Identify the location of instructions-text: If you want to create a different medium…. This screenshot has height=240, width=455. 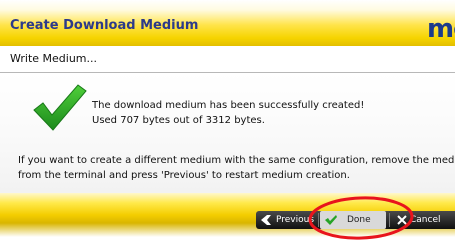
(236, 168).